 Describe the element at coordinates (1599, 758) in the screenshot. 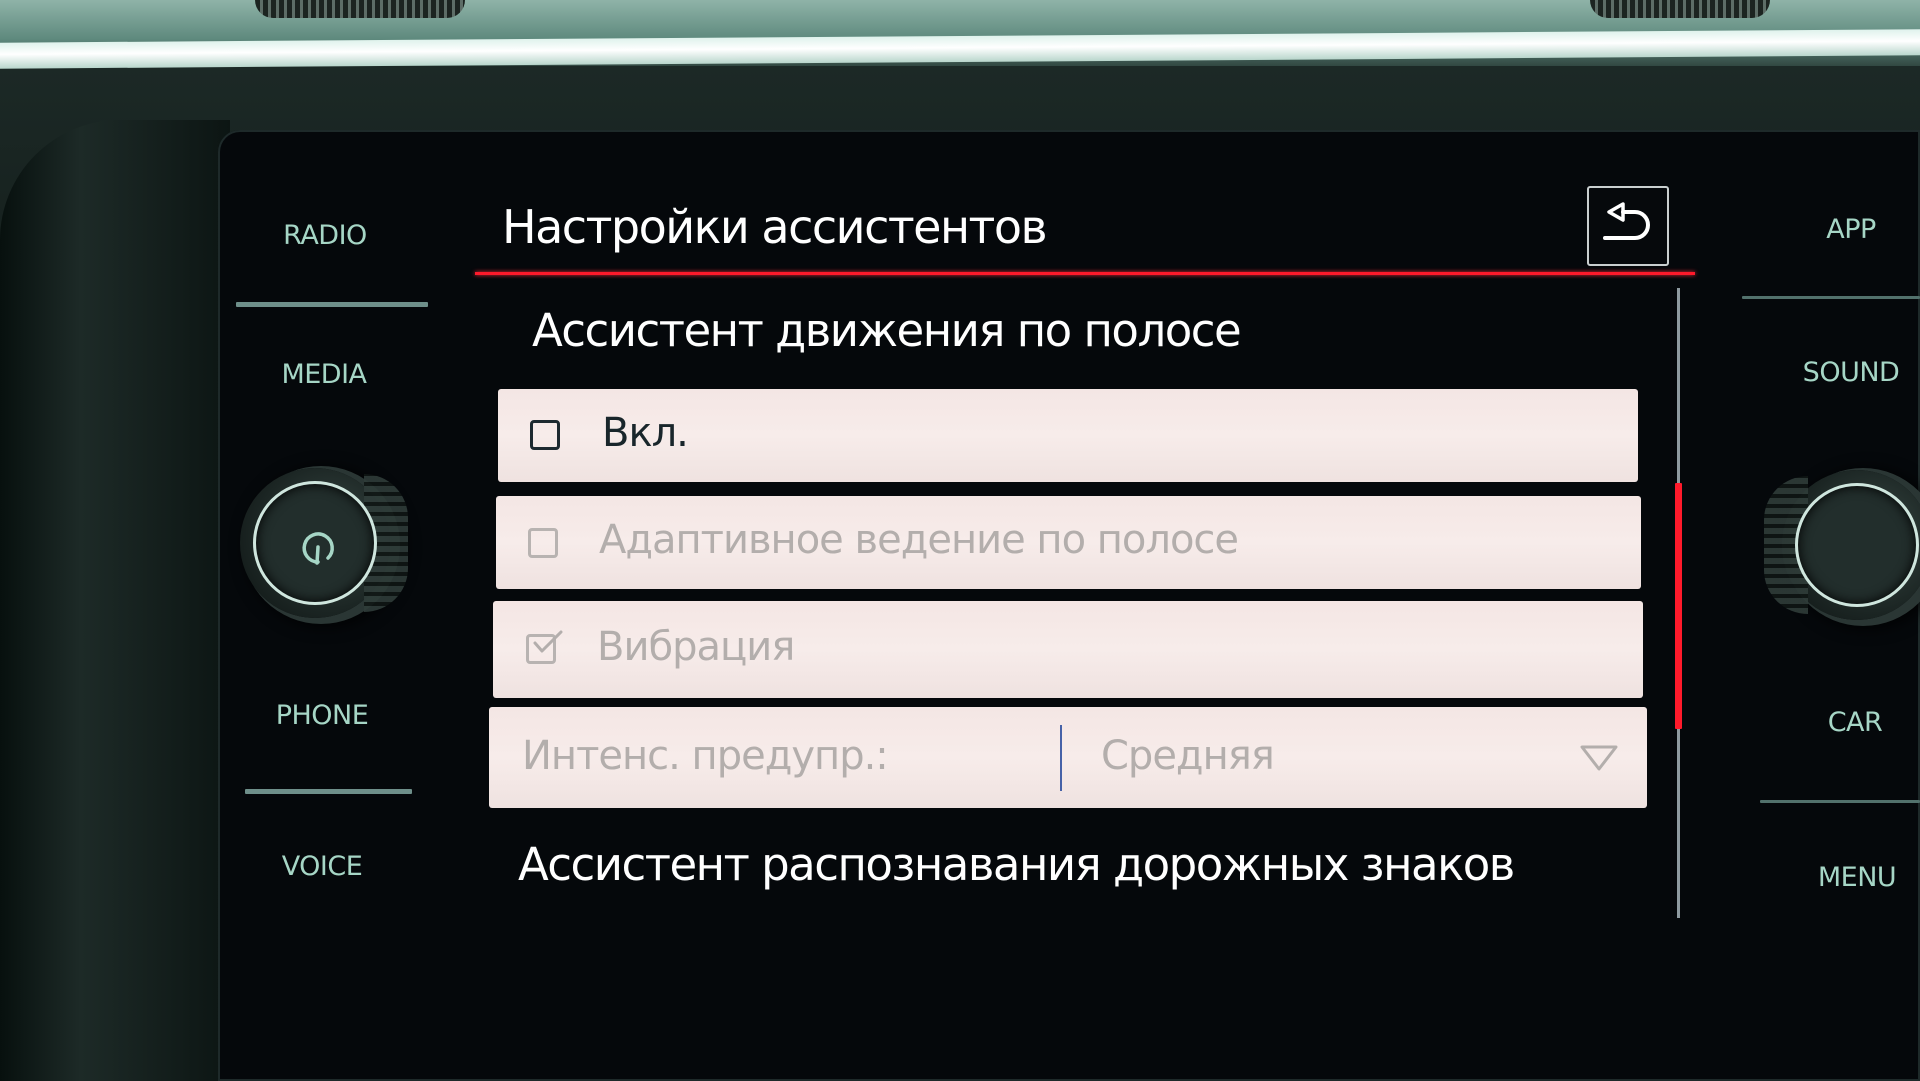

I see `dropdown-triangle-icon` at that location.